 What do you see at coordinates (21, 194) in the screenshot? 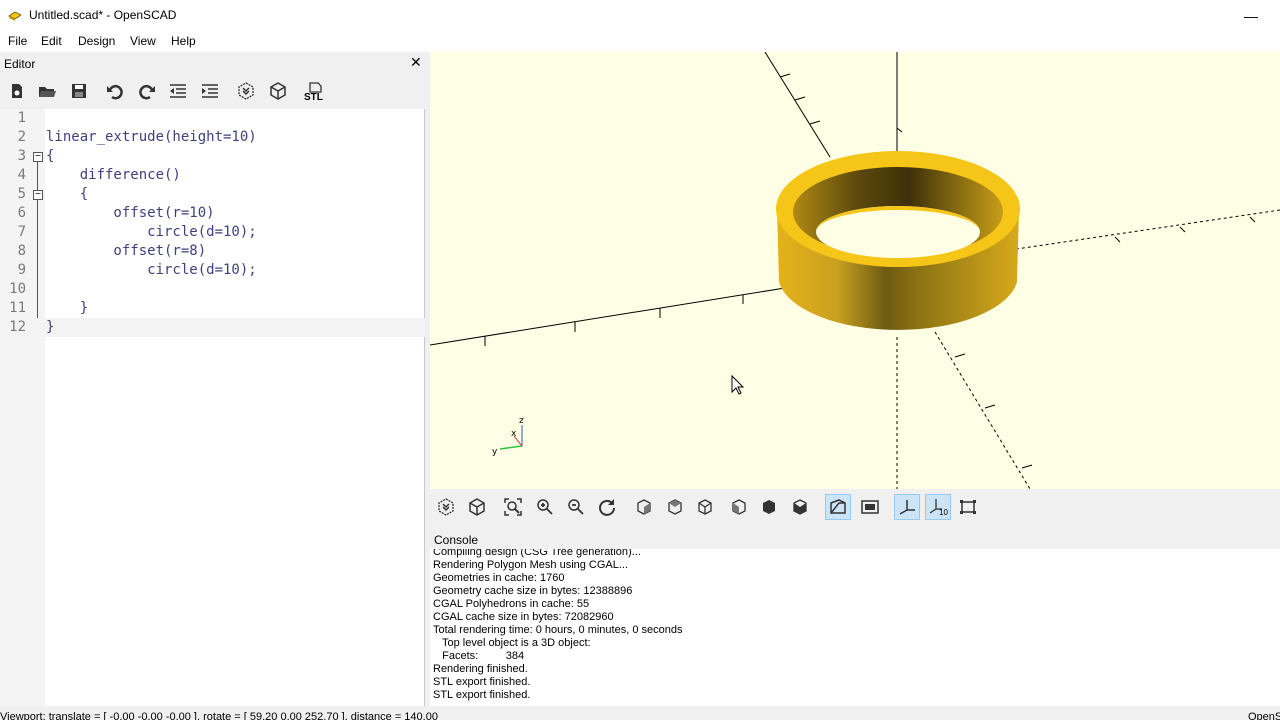
I see `line-number: 5` at bounding box center [21, 194].